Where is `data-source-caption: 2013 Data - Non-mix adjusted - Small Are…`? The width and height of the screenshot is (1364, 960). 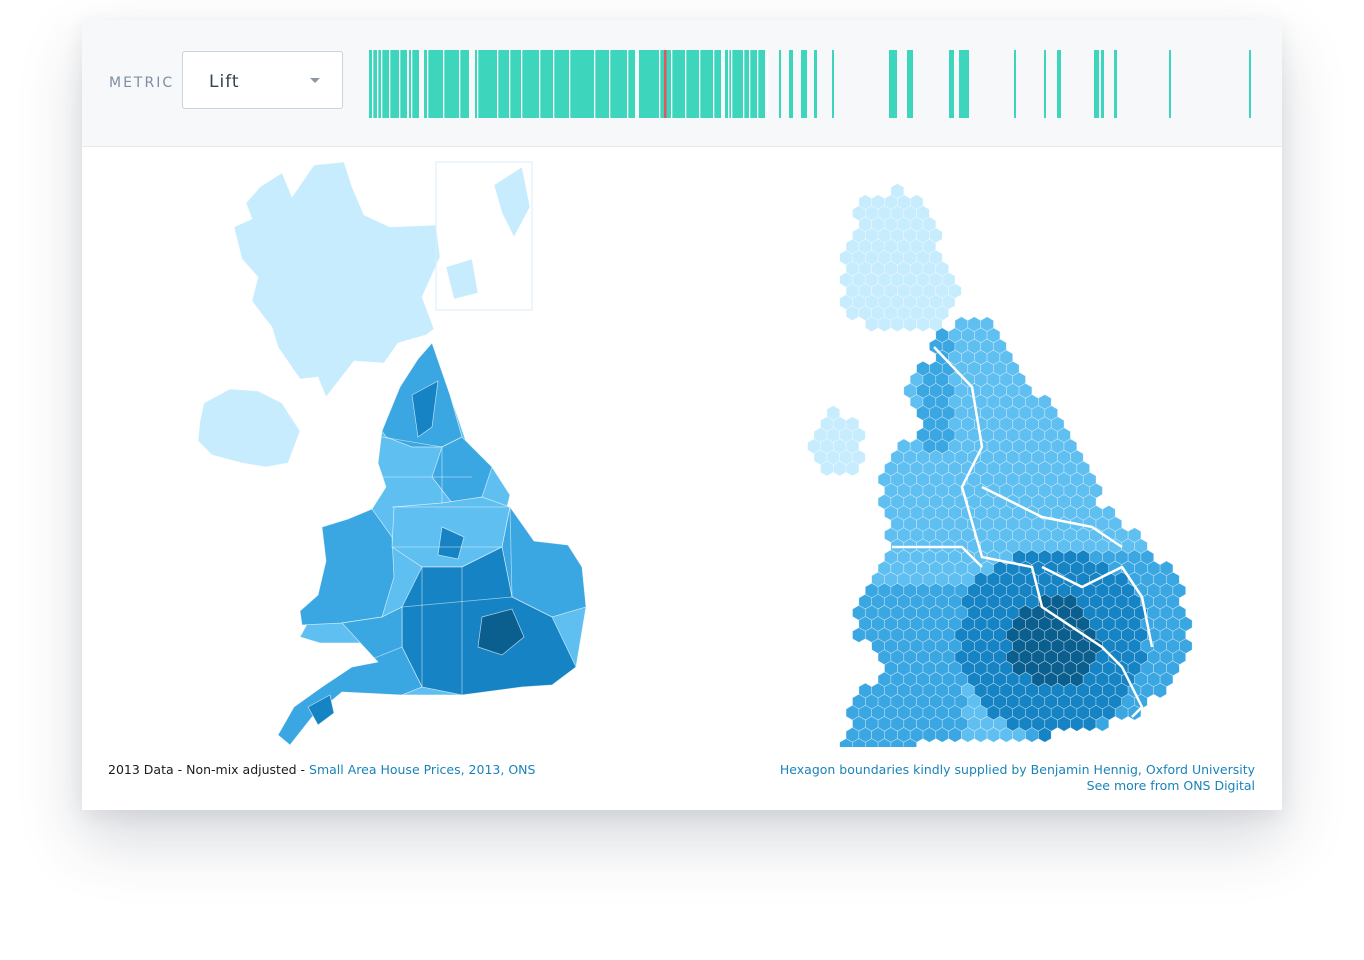
data-source-caption: 2013 Data - Non-mix adjusted - Small Are… is located at coordinates (321, 769).